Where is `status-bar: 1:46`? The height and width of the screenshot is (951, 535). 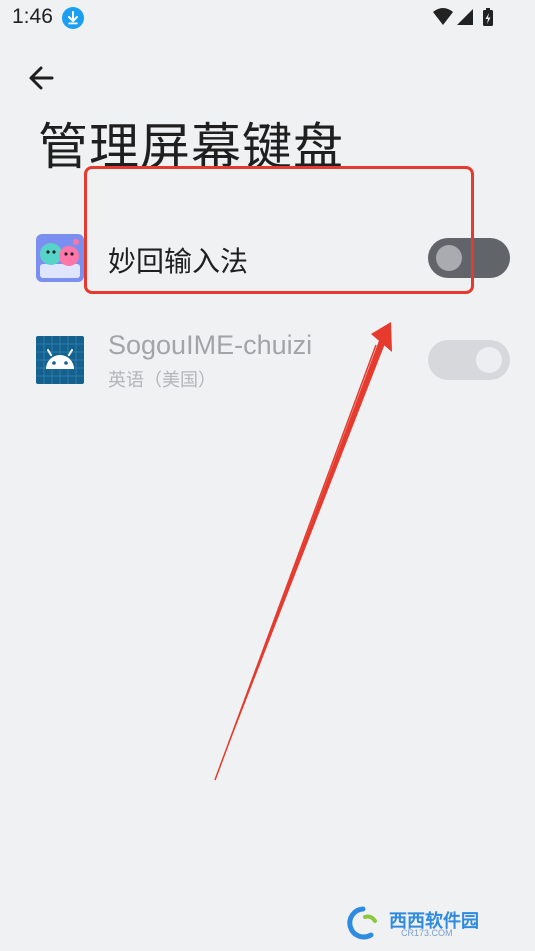 status-bar: 1:46 is located at coordinates (267, 18).